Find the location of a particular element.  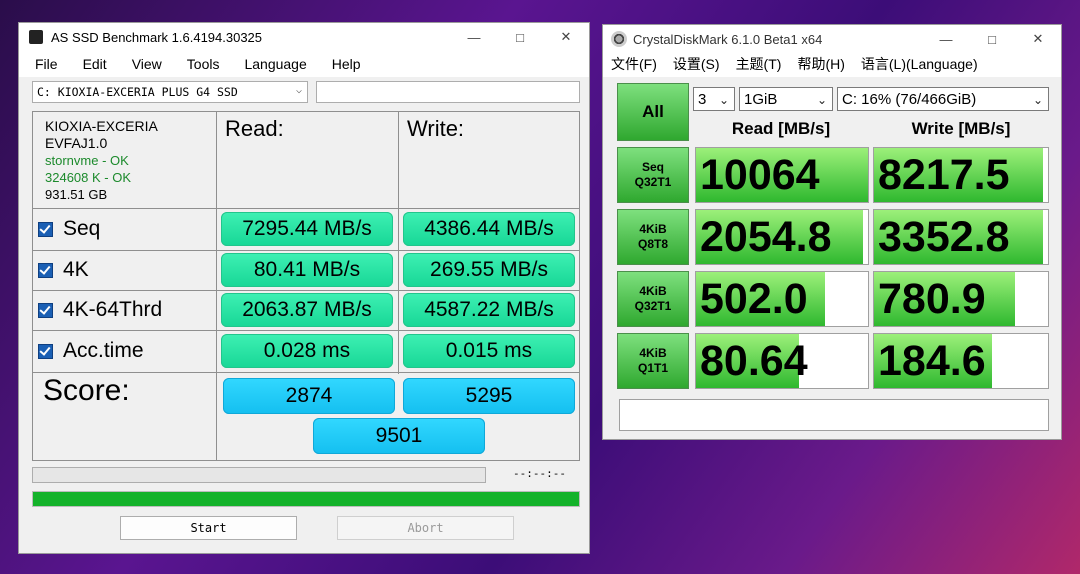

acc-time-read-value: 0.028 ms is located at coordinates (307, 351).